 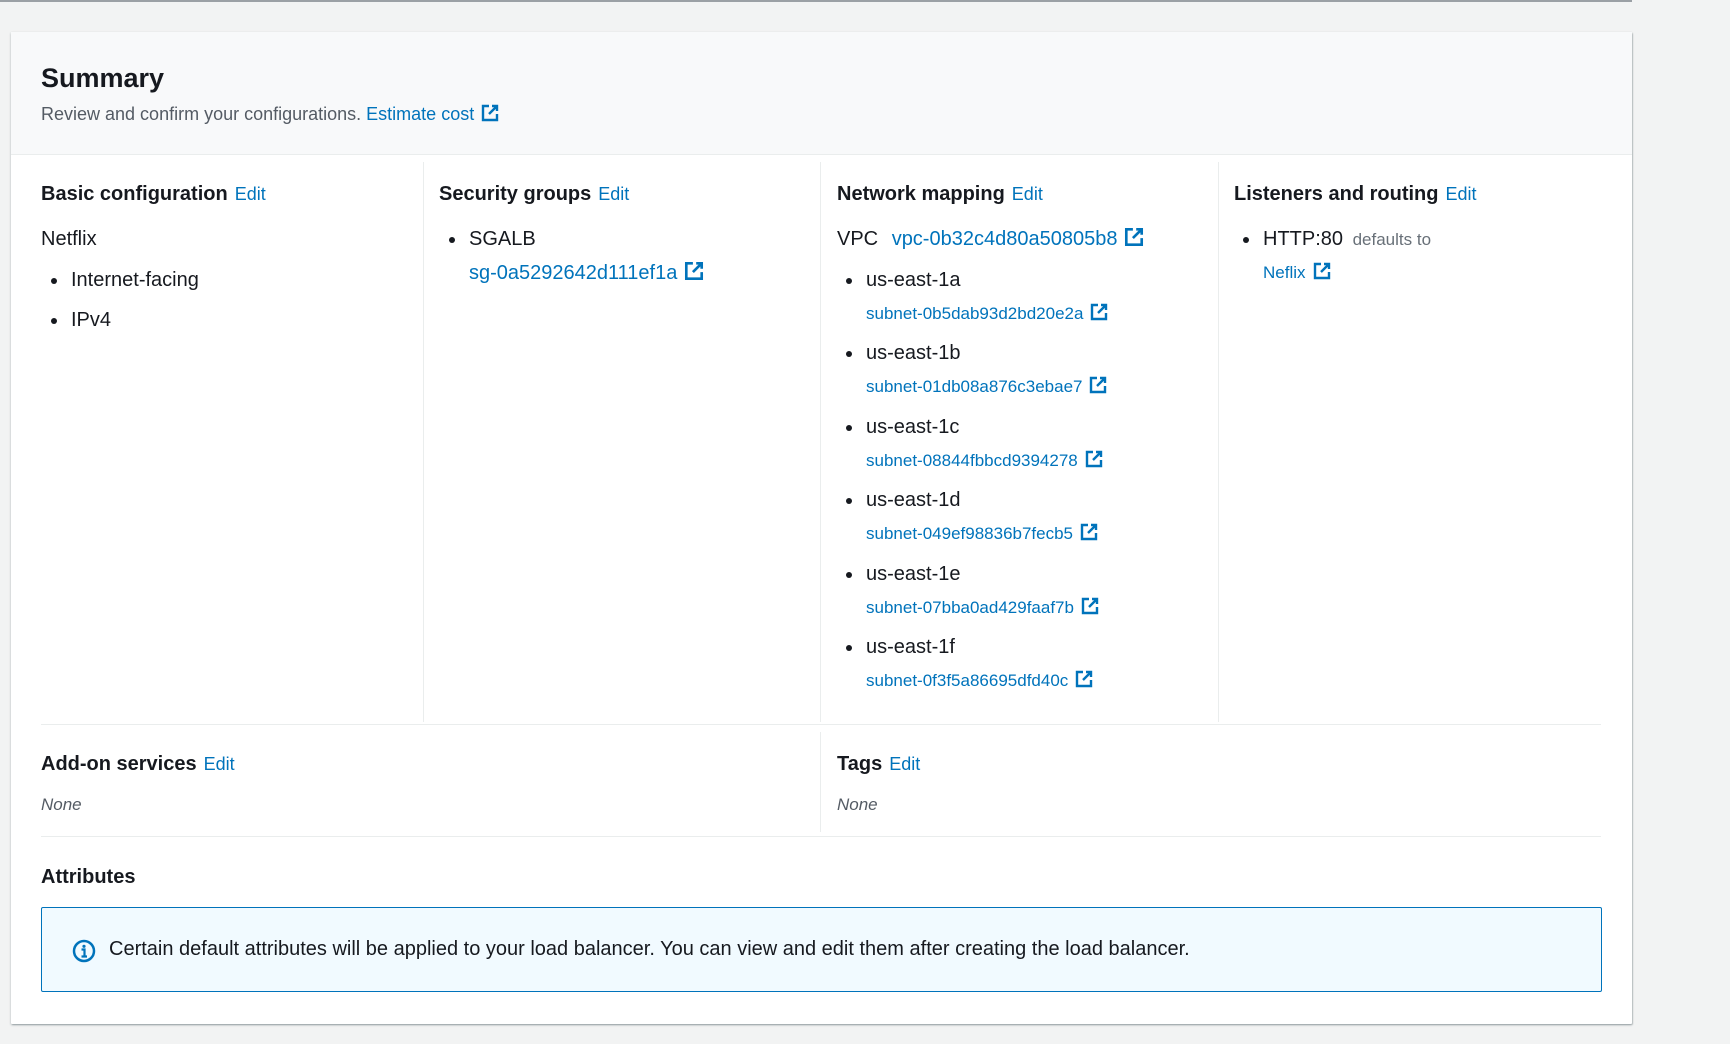 I want to click on estimate-cost-link: Estimate cost, so click(x=433, y=114).